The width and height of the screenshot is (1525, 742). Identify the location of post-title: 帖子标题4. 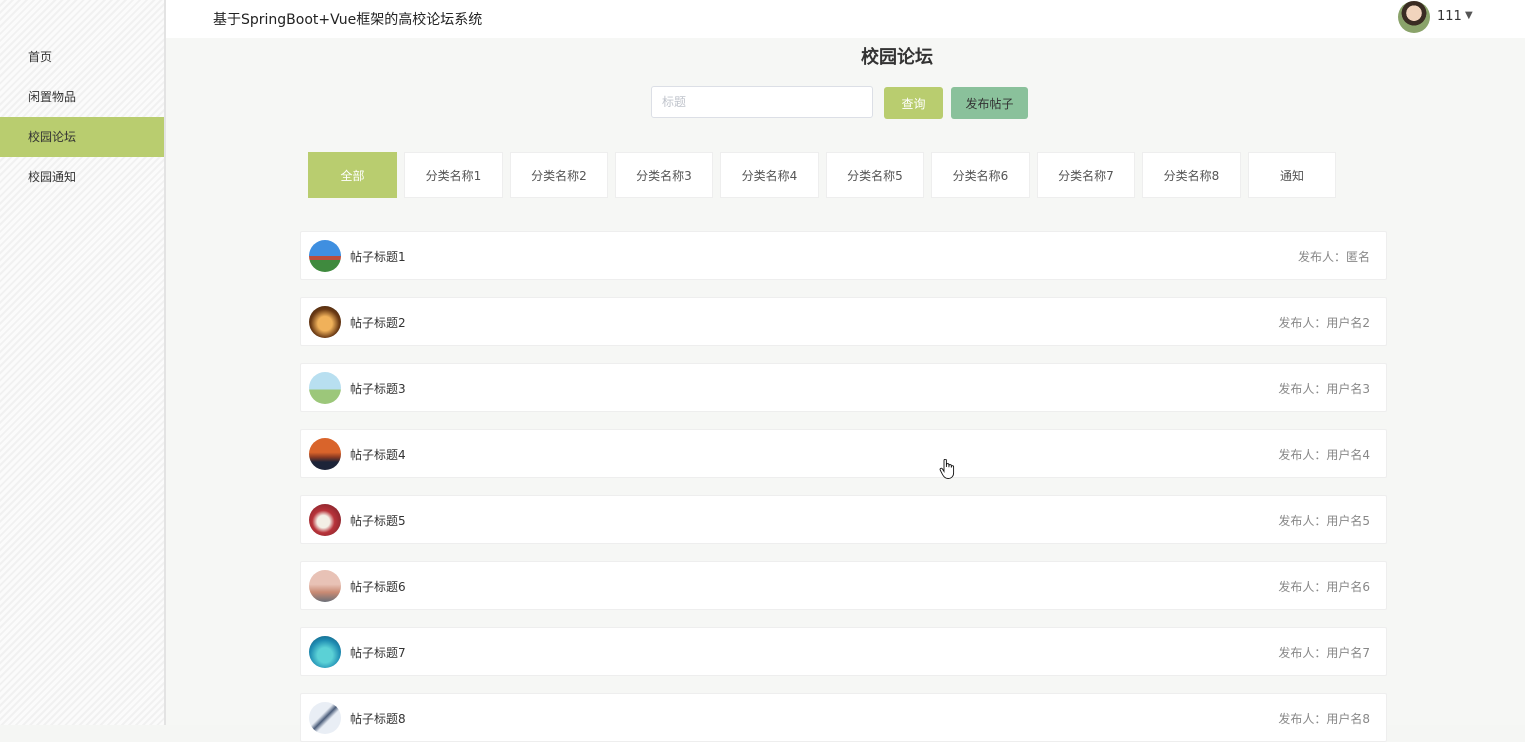
(378, 454).